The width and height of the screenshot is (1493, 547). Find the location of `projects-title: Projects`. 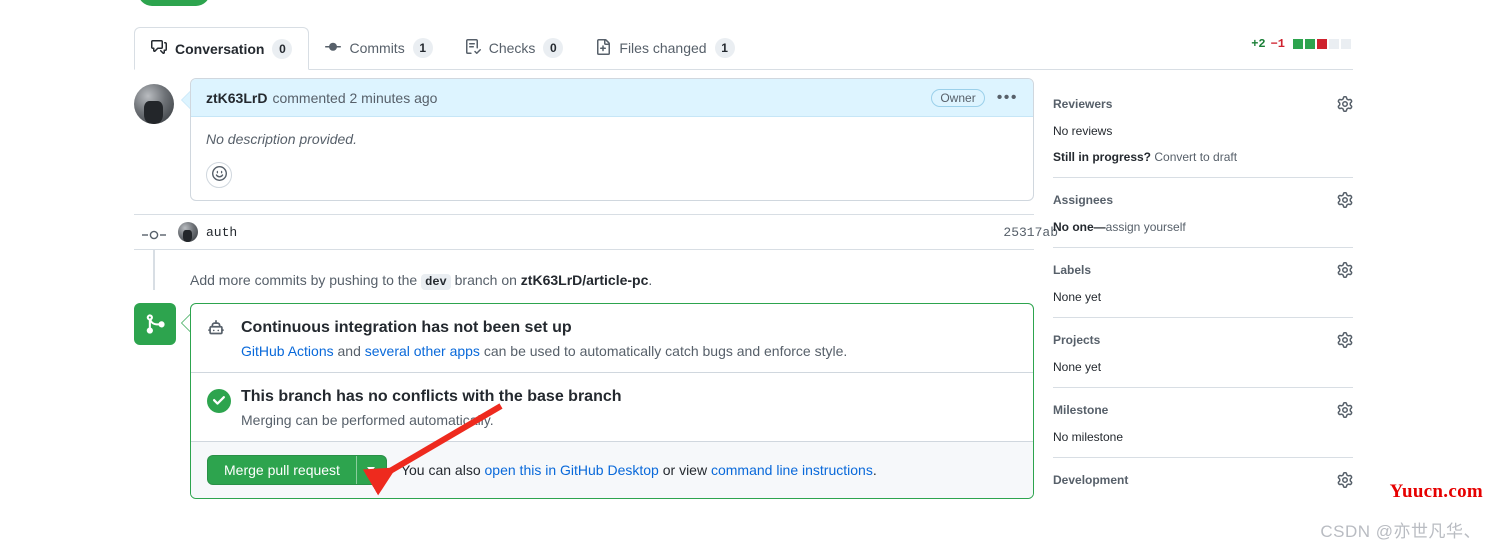

projects-title: Projects is located at coordinates (1077, 340).